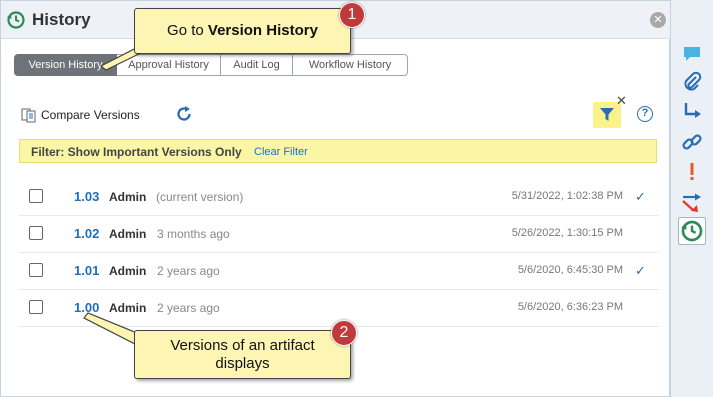 The height and width of the screenshot is (397, 713). I want to click on version-date: 5/31/2022, 1:02:38 PM, so click(567, 196).